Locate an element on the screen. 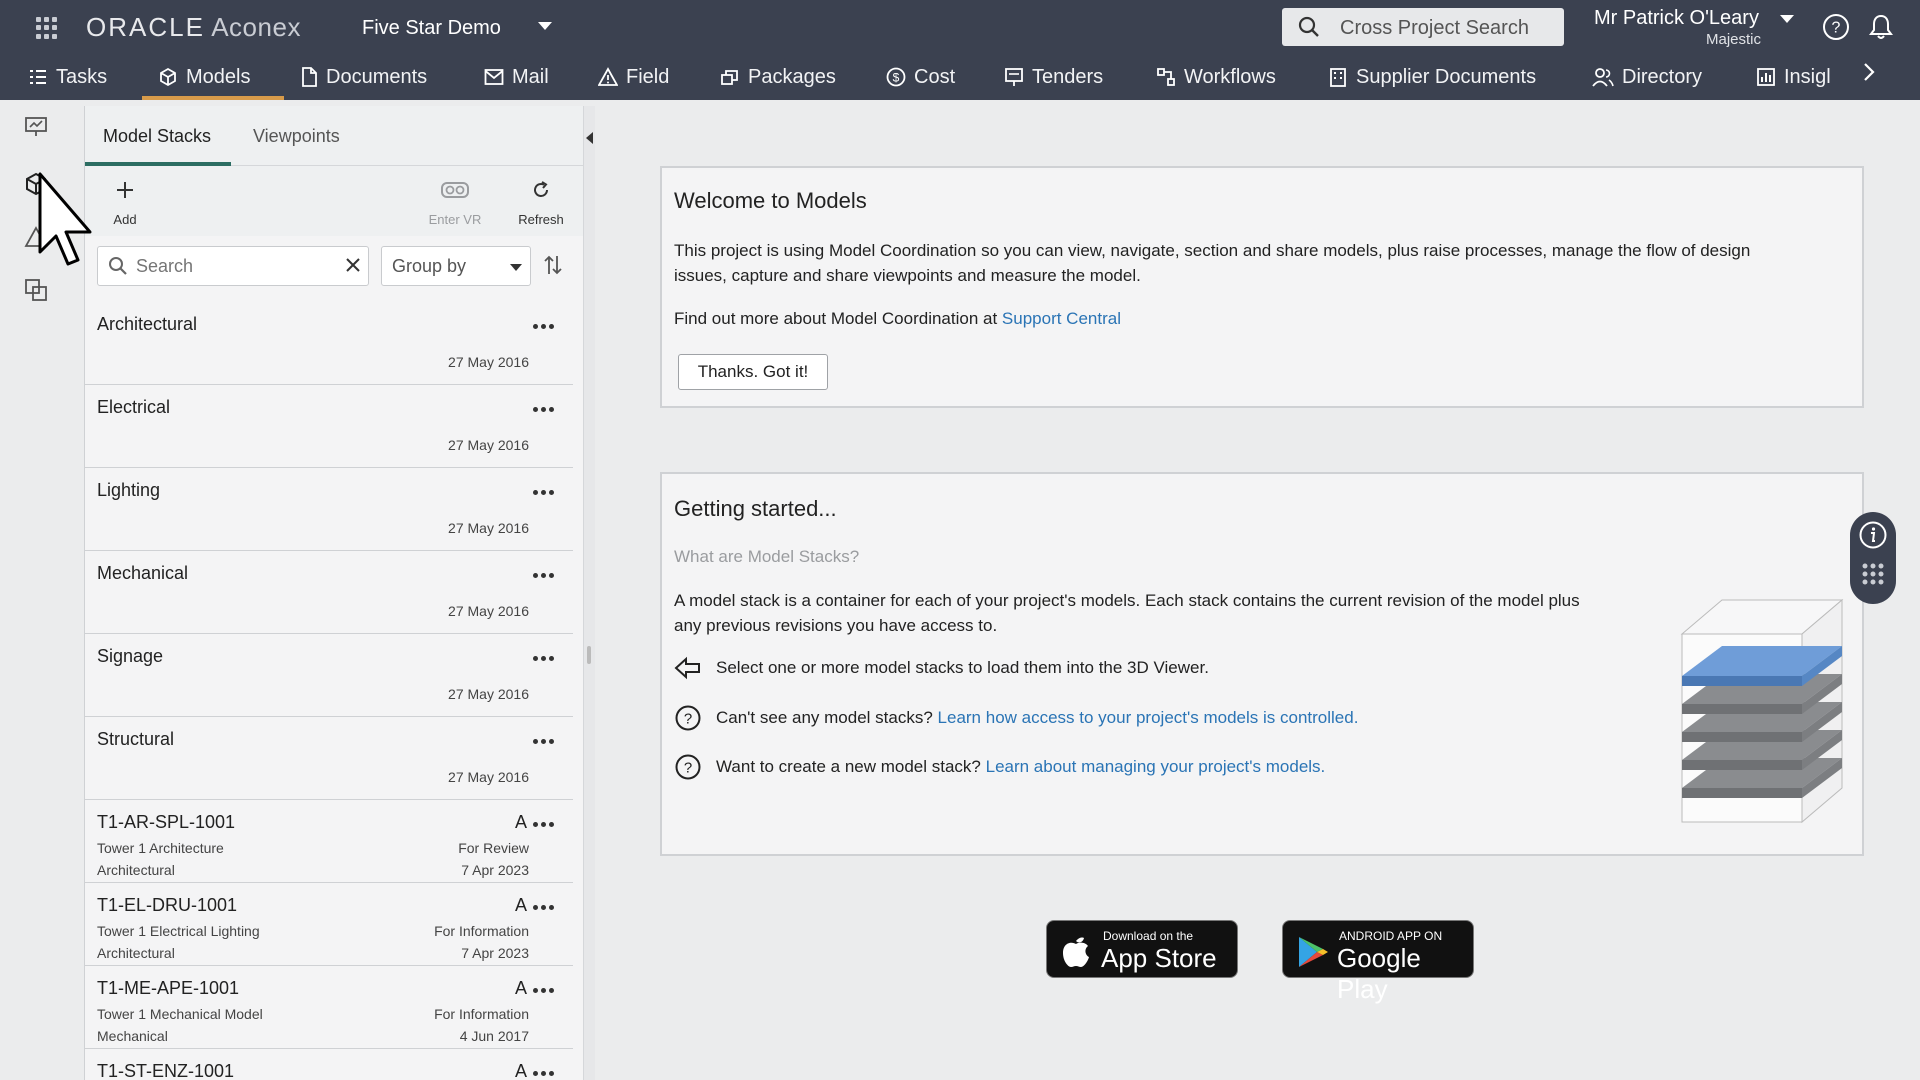  nav-packages: Packages is located at coordinates (778, 77).